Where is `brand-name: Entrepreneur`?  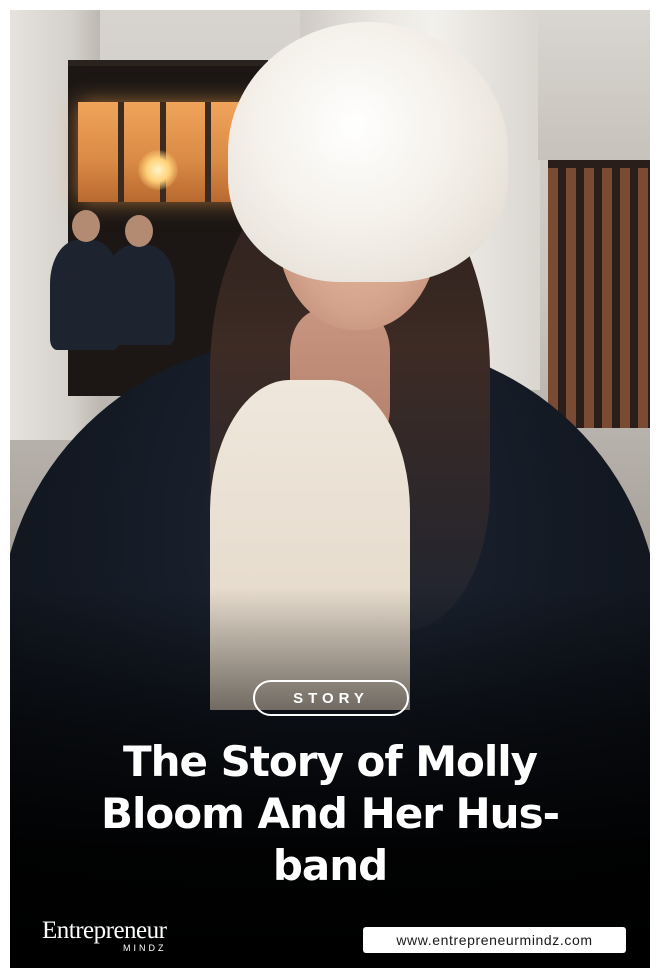
brand-name: Entrepreneur is located at coordinates (104, 930).